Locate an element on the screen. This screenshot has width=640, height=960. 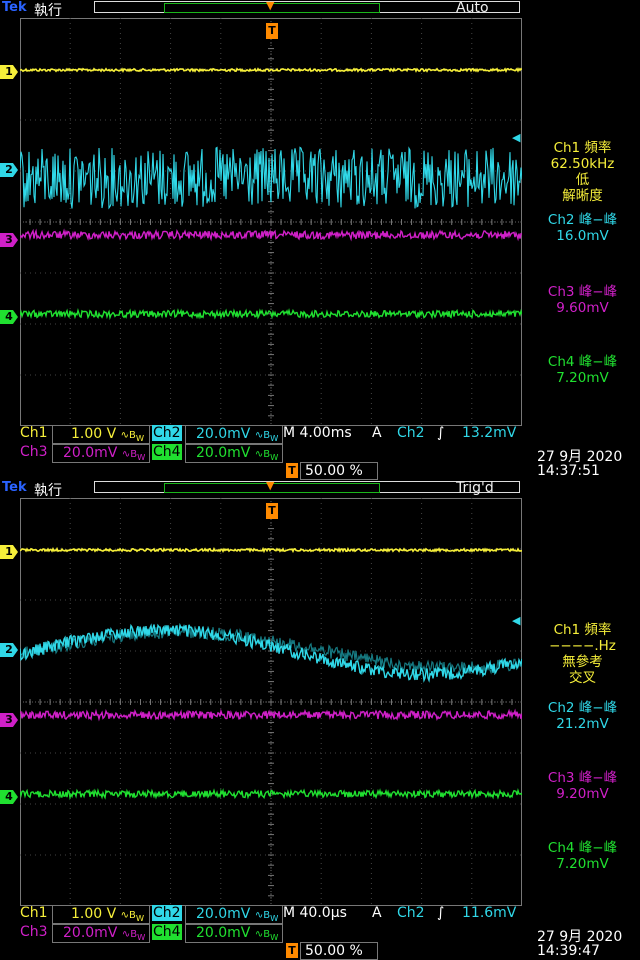
time: 14:37:51 is located at coordinates (568, 471).